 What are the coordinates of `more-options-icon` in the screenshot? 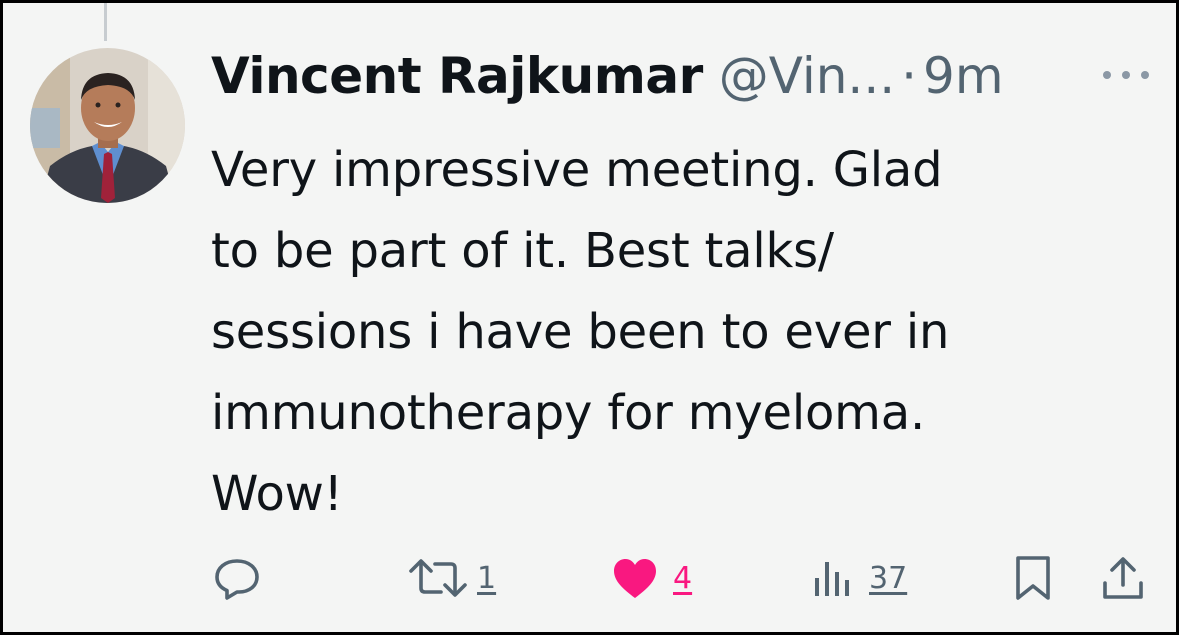 It's located at (1126, 75).